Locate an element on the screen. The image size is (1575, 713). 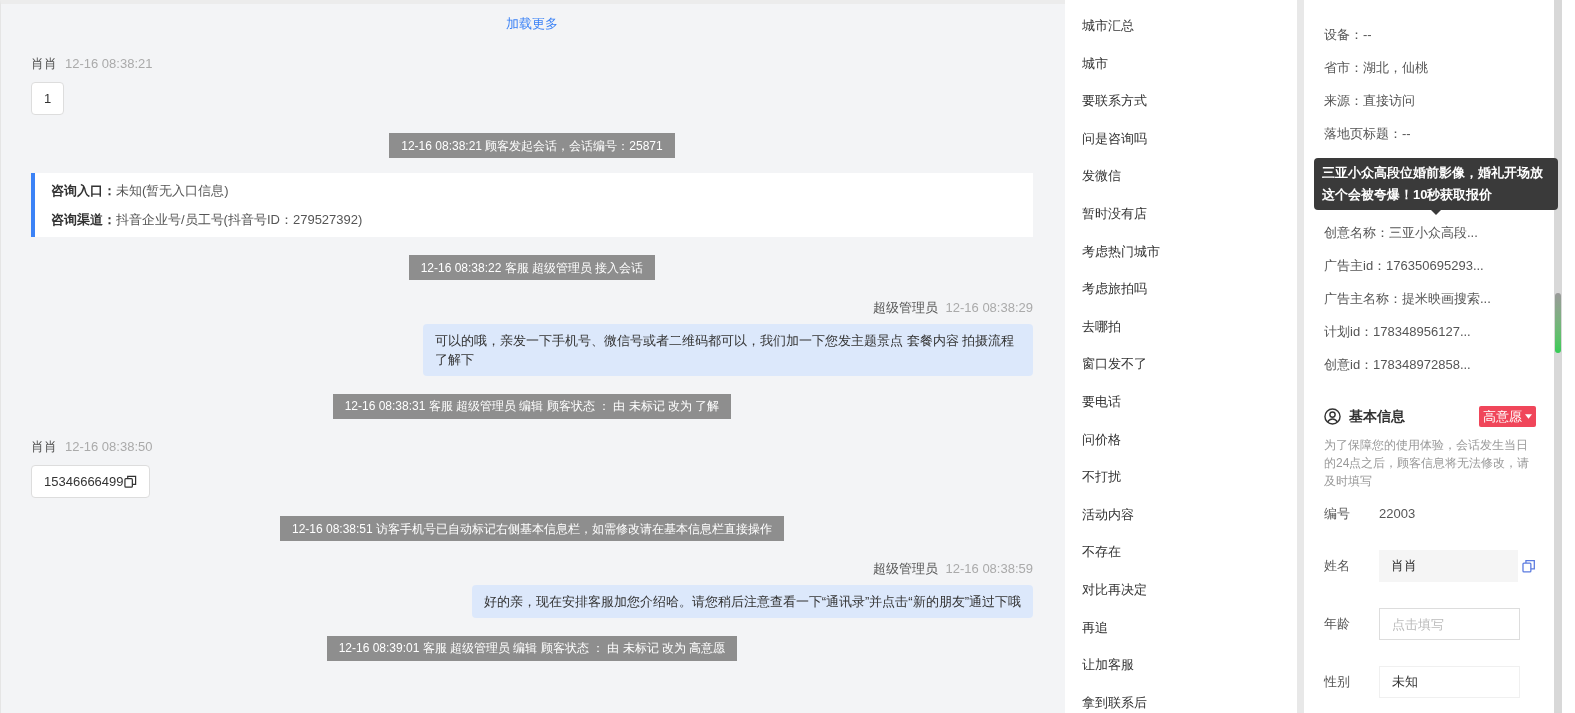
quick-reply-item: 活动内容 is located at coordinates (1189, 514).